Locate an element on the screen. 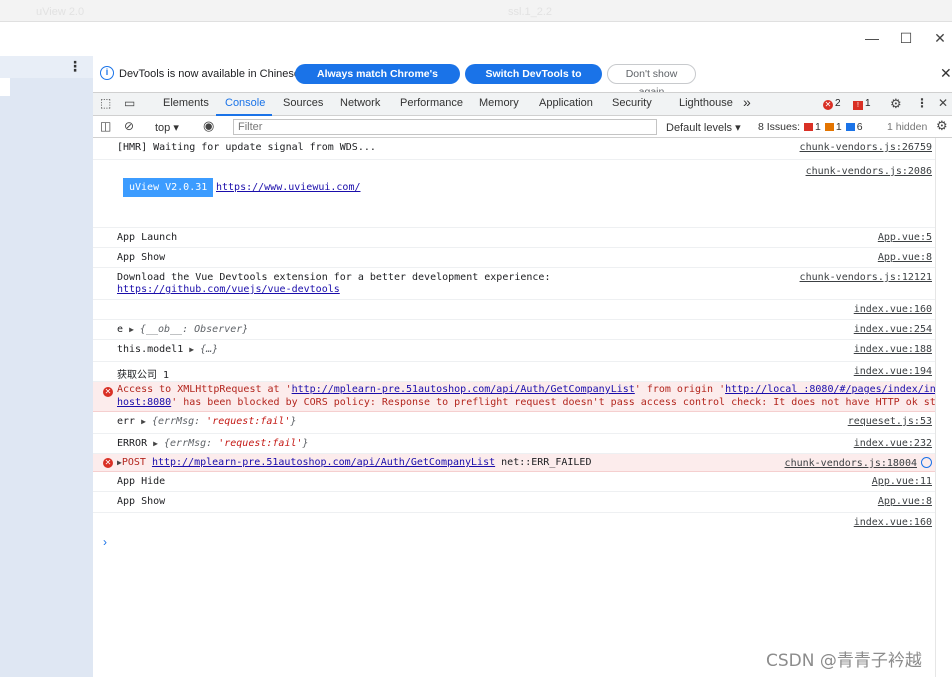 The height and width of the screenshot is (677, 952). infobar-close-icon: ✕ is located at coordinates (946, 73).